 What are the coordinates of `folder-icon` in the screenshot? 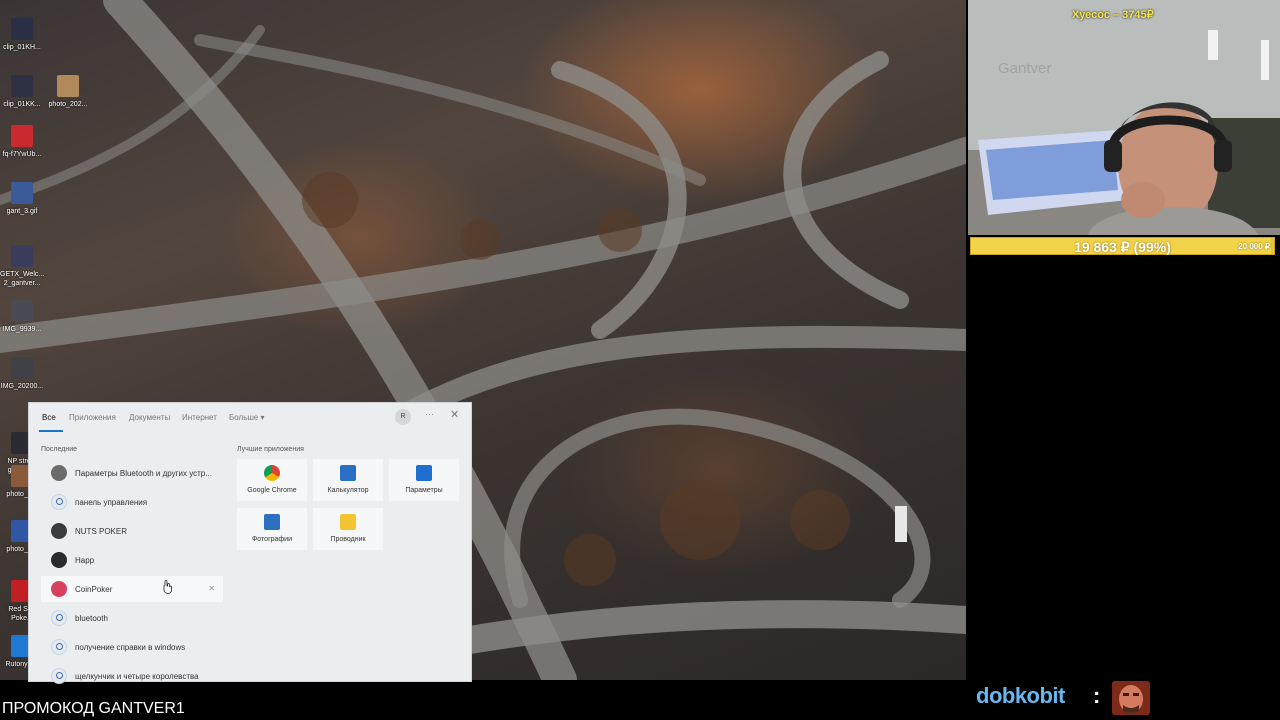 It's located at (348, 522).